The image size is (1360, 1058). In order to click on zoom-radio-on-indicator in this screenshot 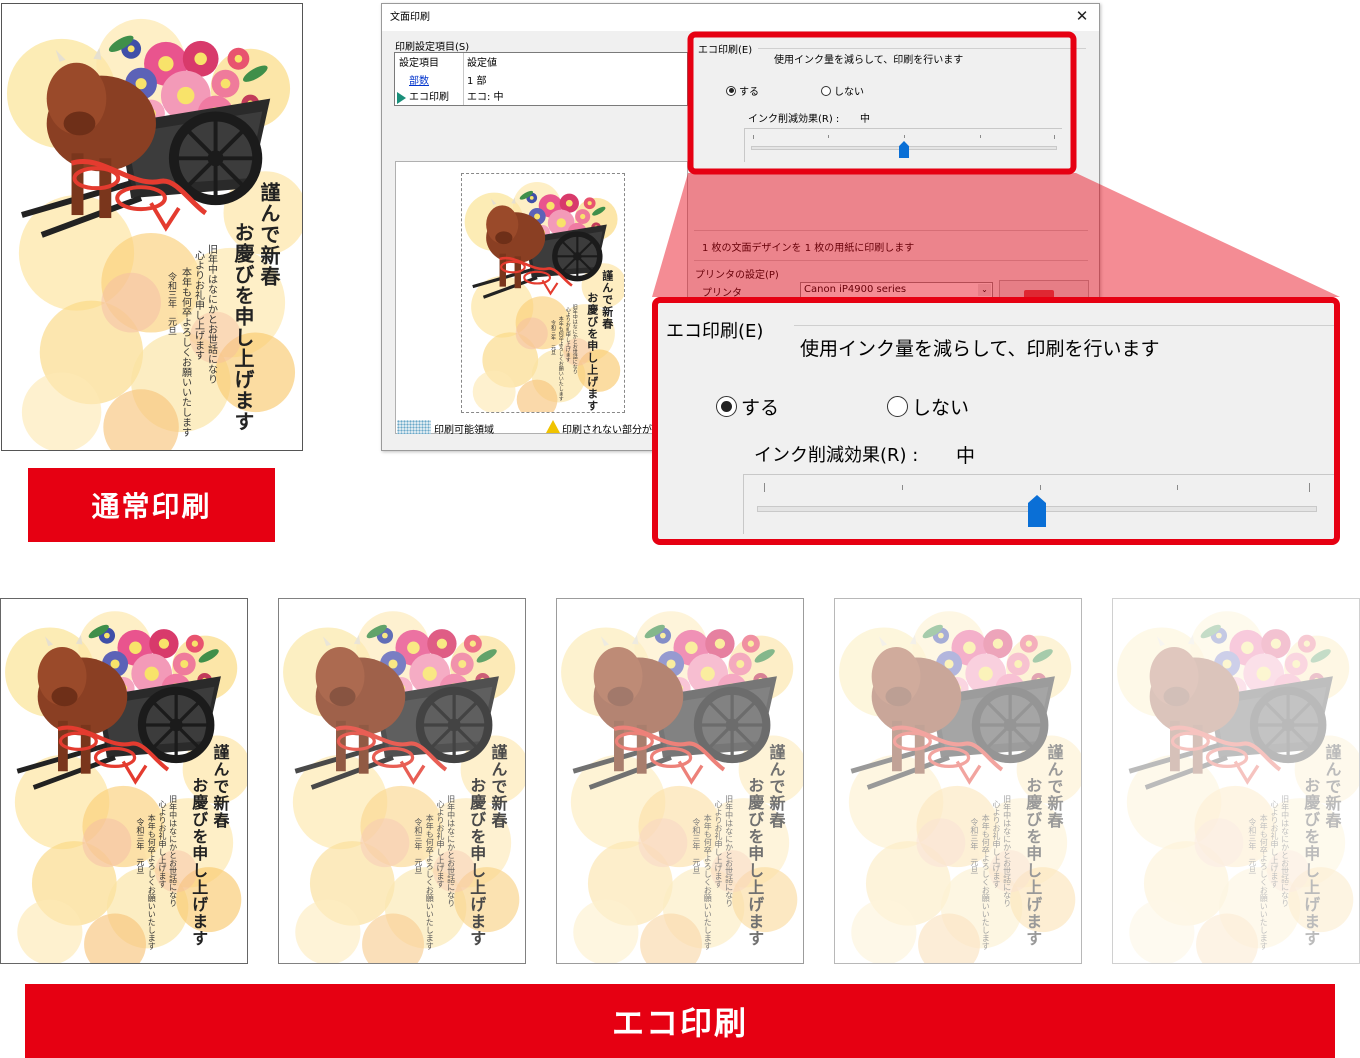, I will do `click(726, 406)`.